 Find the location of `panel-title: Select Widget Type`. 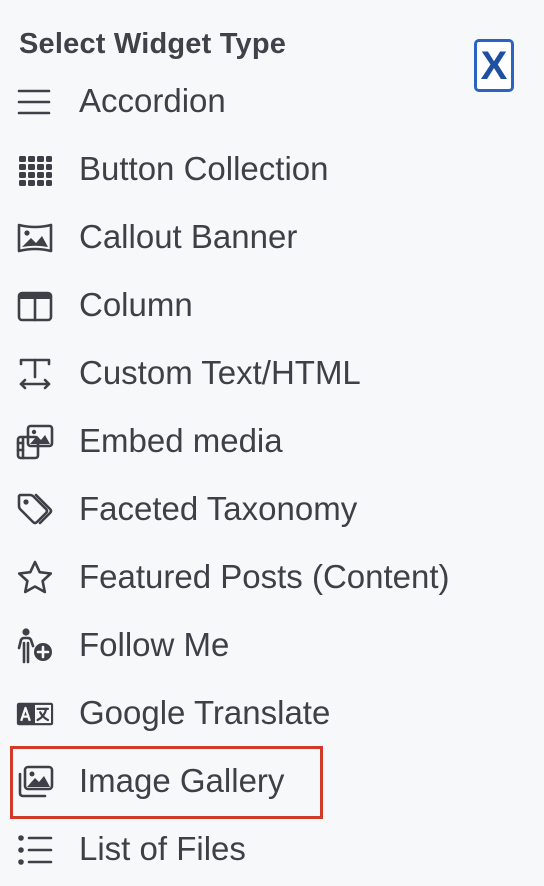

panel-title: Select Widget Type is located at coordinates (153, 44).